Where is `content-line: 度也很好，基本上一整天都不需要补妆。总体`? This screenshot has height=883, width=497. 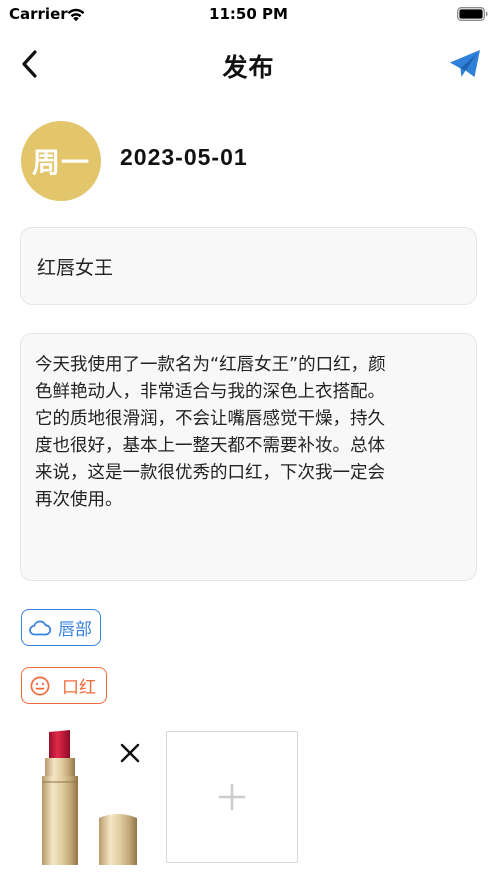 content-line: 度也很好，基本上一整天都不需要补妆。总体 is located at coordinates (210, 446).